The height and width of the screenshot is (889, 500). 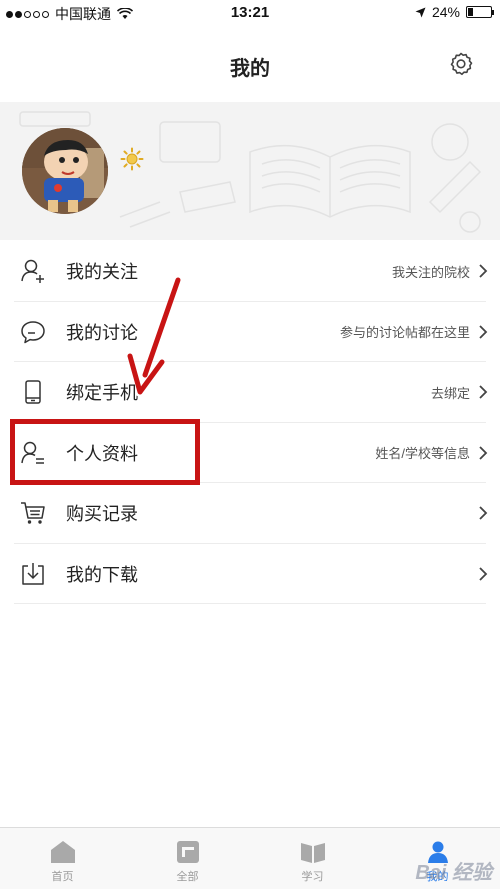 I want to click on menu-item-label: 我的下载, so click(x=102, y=574).